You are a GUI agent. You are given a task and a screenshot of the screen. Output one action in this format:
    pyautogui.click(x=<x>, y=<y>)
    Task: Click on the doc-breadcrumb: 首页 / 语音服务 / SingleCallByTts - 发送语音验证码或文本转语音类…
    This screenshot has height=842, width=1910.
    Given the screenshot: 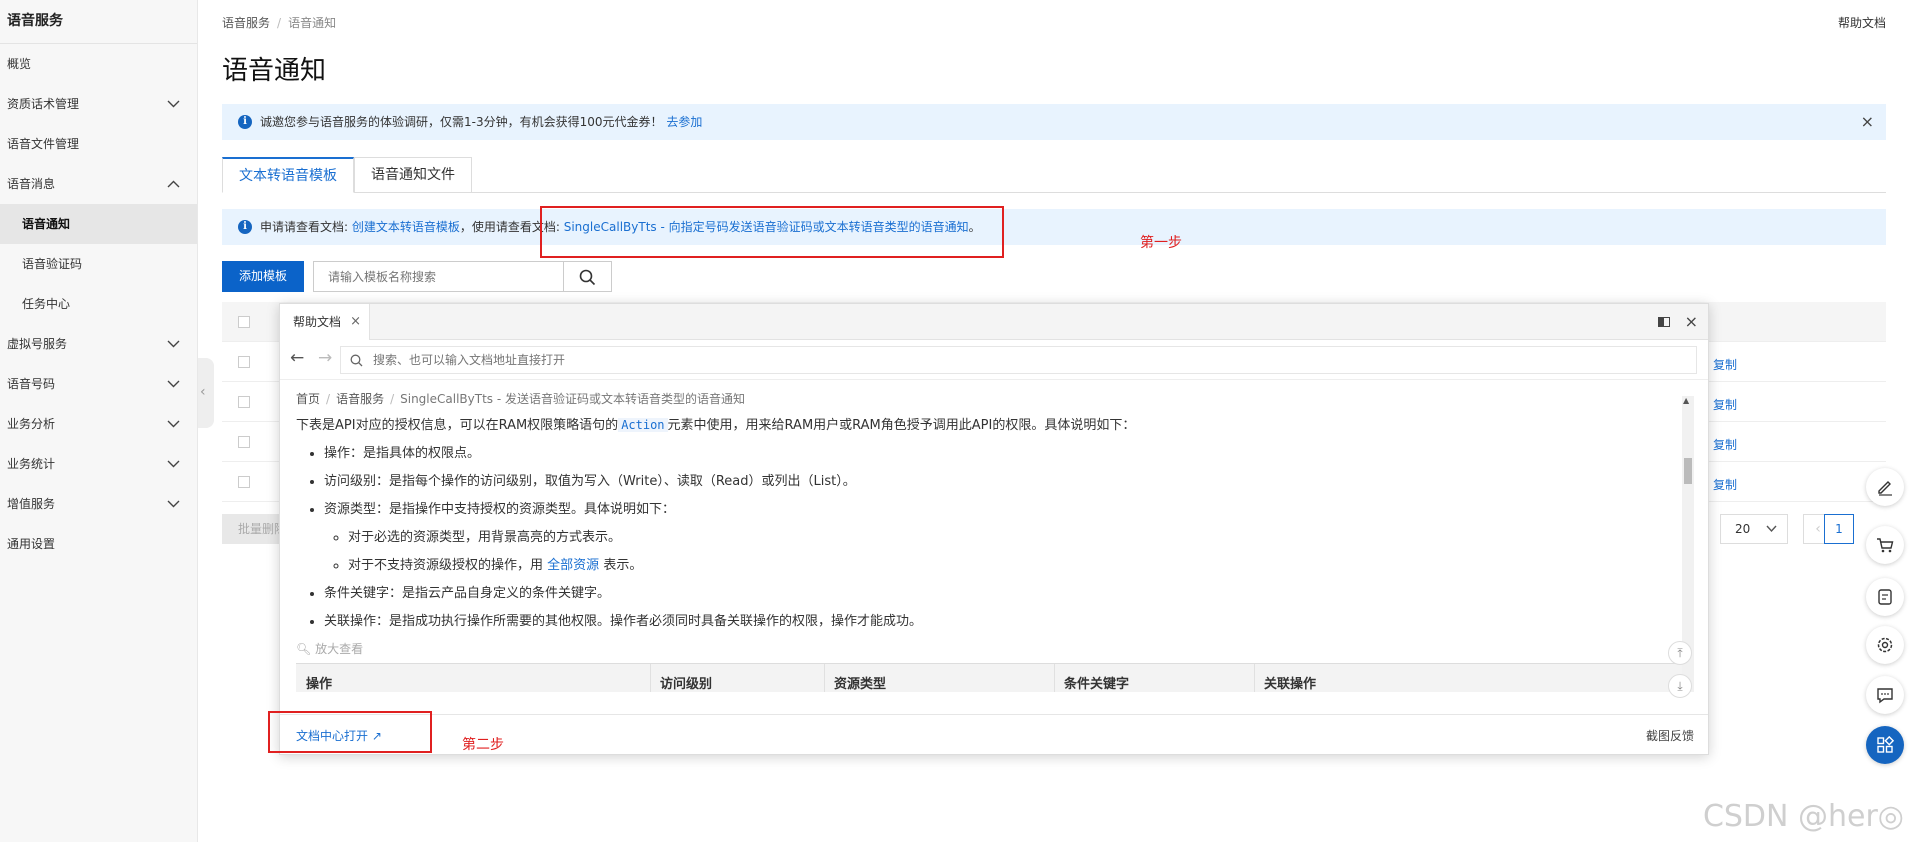 What is the action you would take?
    pyautogui.click(x=989, y=398)
    